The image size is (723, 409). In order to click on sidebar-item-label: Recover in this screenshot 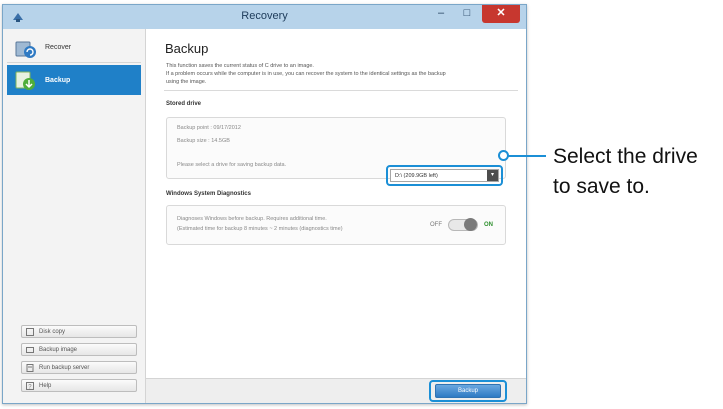, I will do `click(58, 47)`.